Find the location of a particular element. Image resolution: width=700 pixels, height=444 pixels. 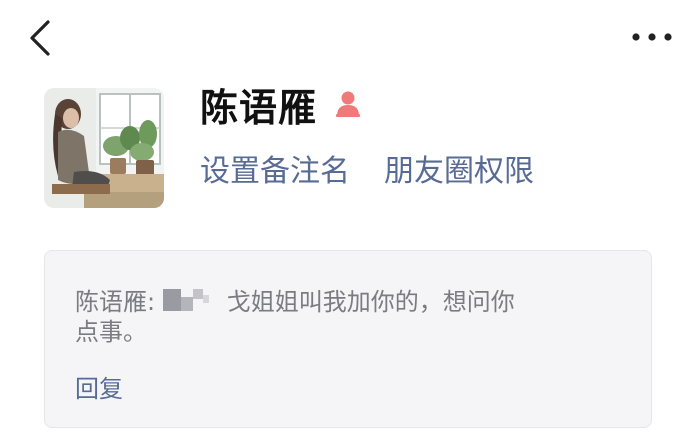

contact-name-row: 陈语雁 is located at coordinates (281, 104).